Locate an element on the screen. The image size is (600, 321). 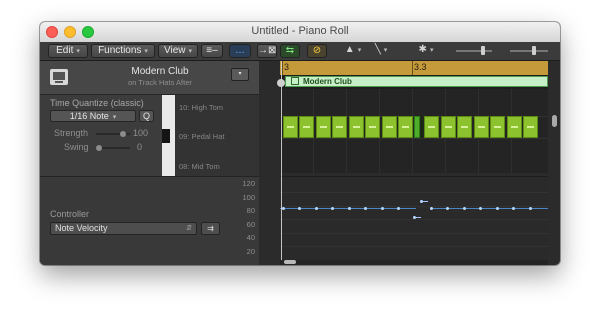
horizontal-scrollbar is located at coordinates (414, 262).